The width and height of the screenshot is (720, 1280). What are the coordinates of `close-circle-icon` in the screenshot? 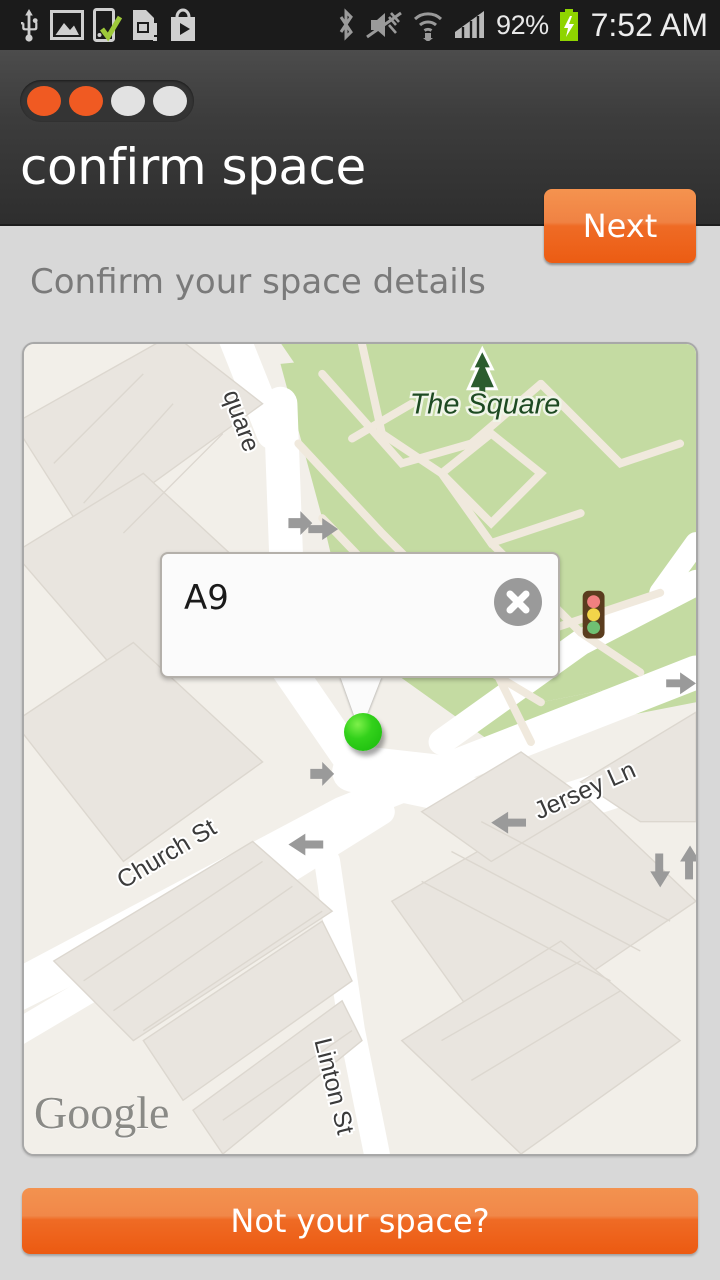 It's located at (518, 602).